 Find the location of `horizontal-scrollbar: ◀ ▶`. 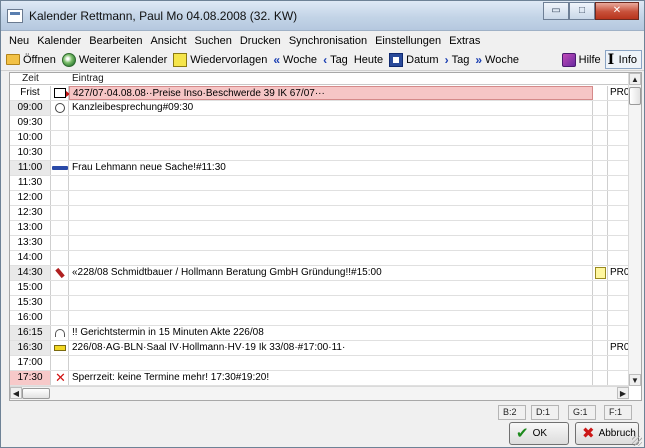

horizontal-scrollbar: ◀ ▶ is located at coordinates (319, 393).